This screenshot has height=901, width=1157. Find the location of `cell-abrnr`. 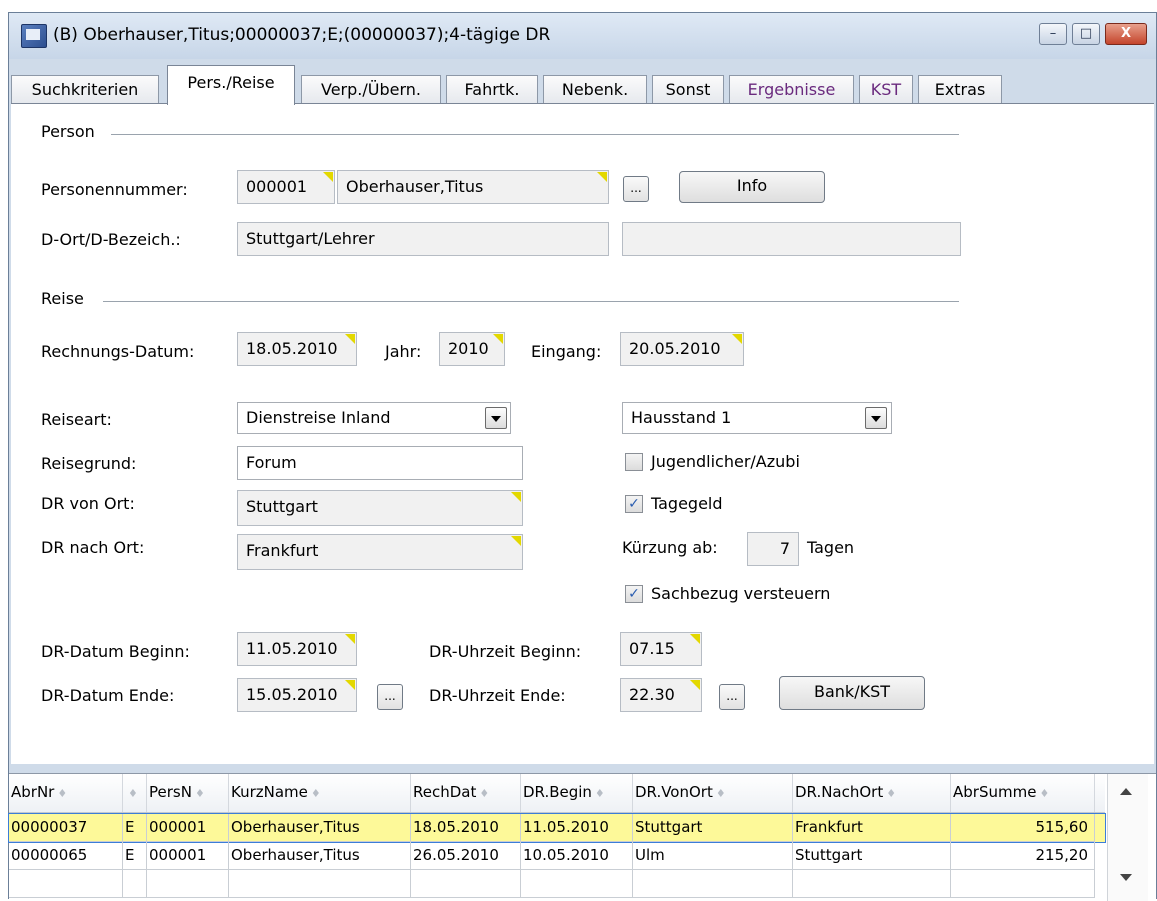

cell-abrnr is located at coordinates (66, 884).